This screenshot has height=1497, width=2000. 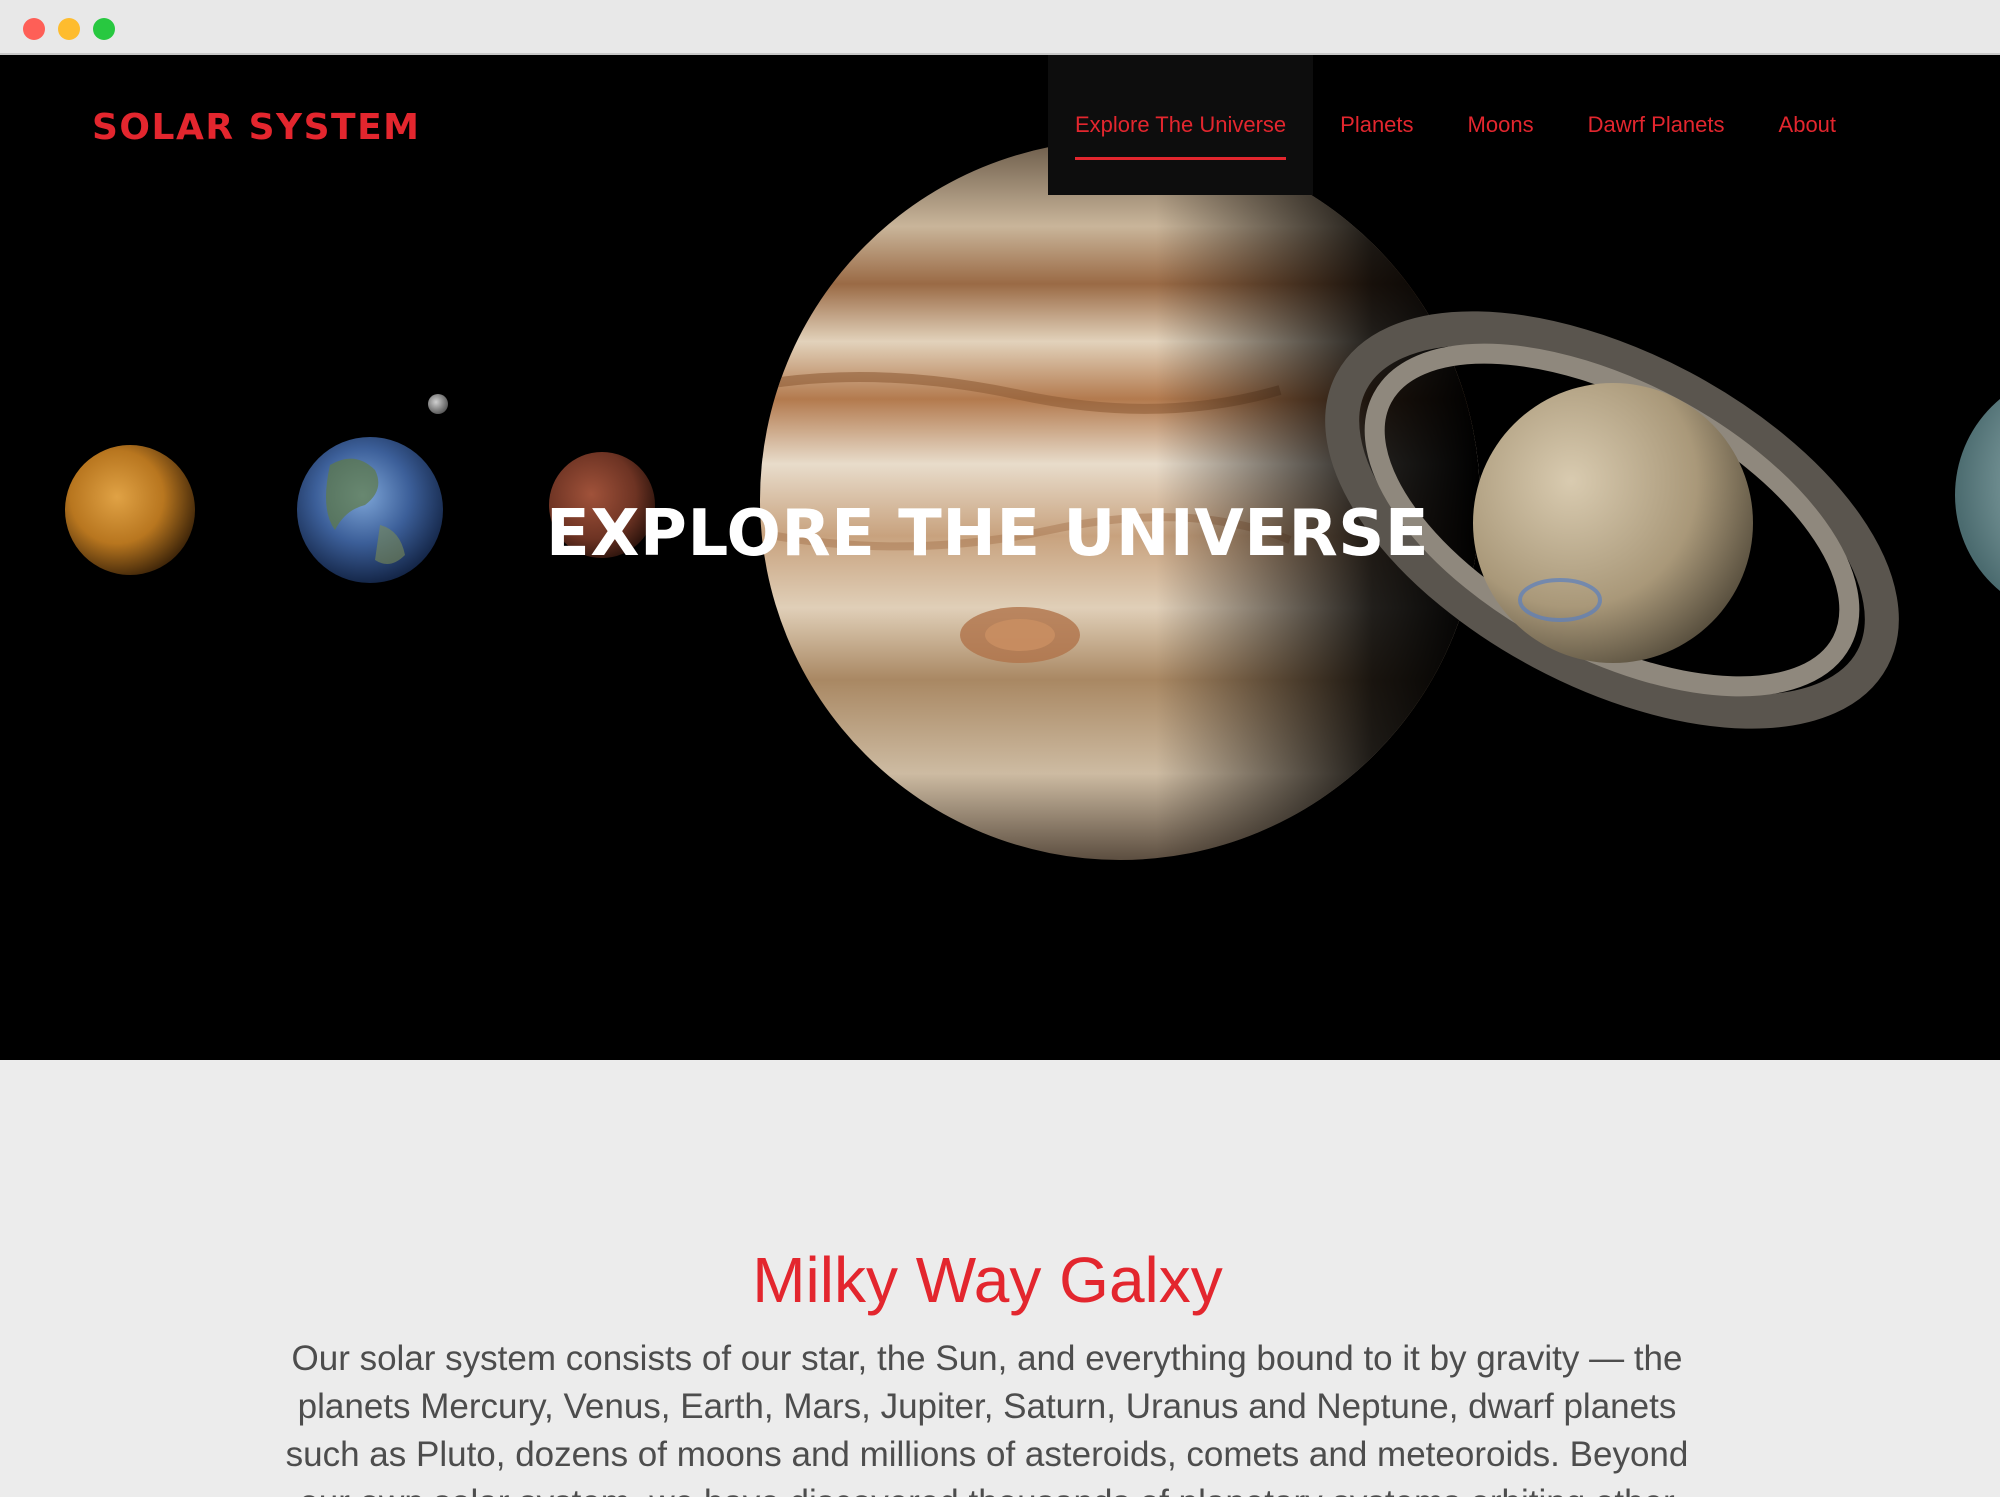 I want to click on nav-label: Explore The Universe, so click(x=1181, y=124).